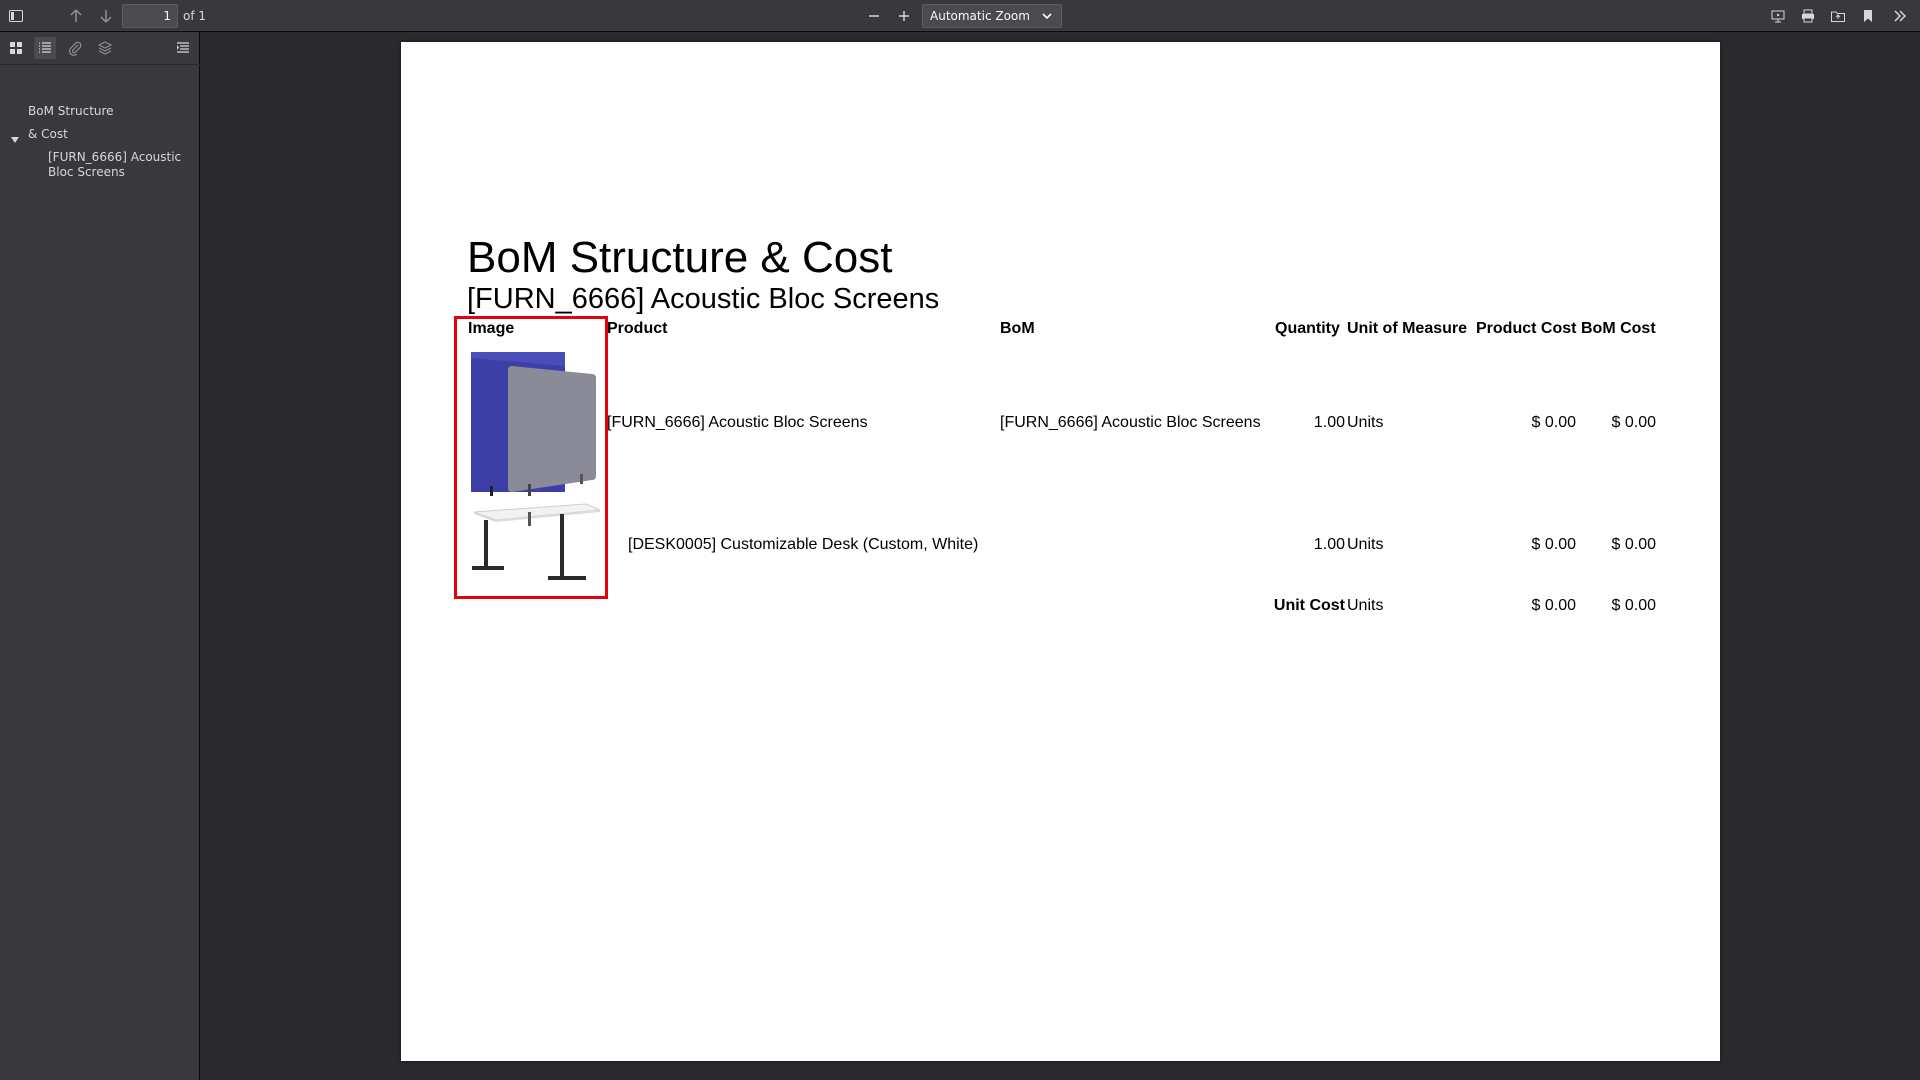 This screenshot has height=1080, width=1920. I want to click on toolbar: of 1 Automatic Zoom, so click(960, 16).